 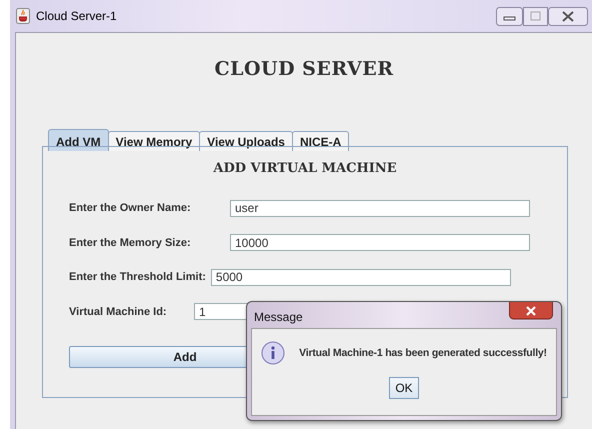 I want to click on field-label: Virtual Machine Id:, so click(x=118, y=312).